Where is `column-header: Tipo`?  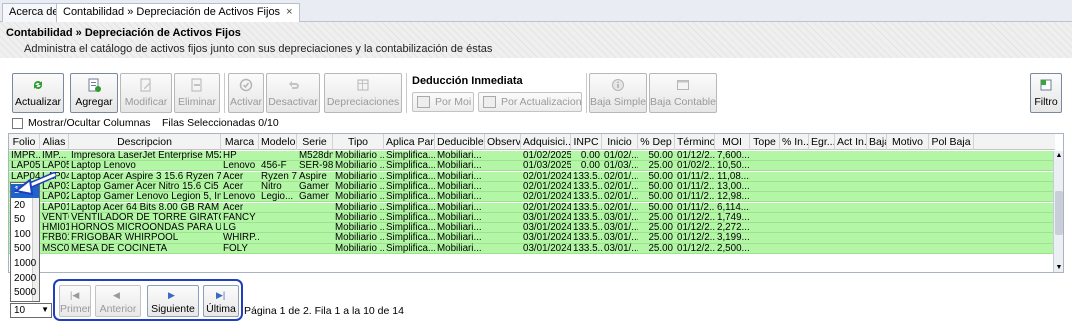 column-header: Tipo is located at coordinates (358, 142).